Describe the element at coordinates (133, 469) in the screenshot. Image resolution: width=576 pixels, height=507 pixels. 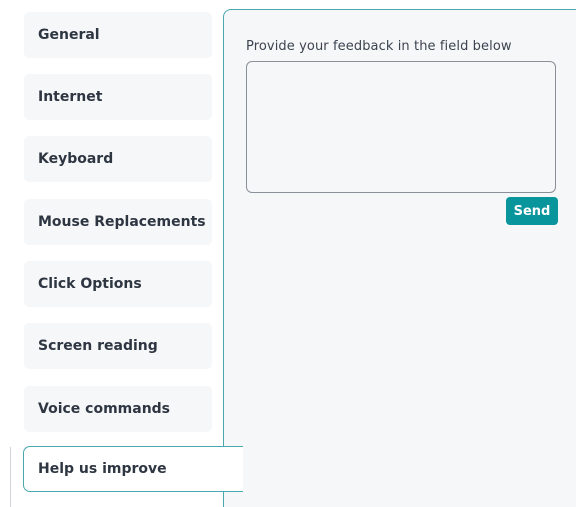
I see `sidebar-item-help-us-improve: Help us improve` at that location.